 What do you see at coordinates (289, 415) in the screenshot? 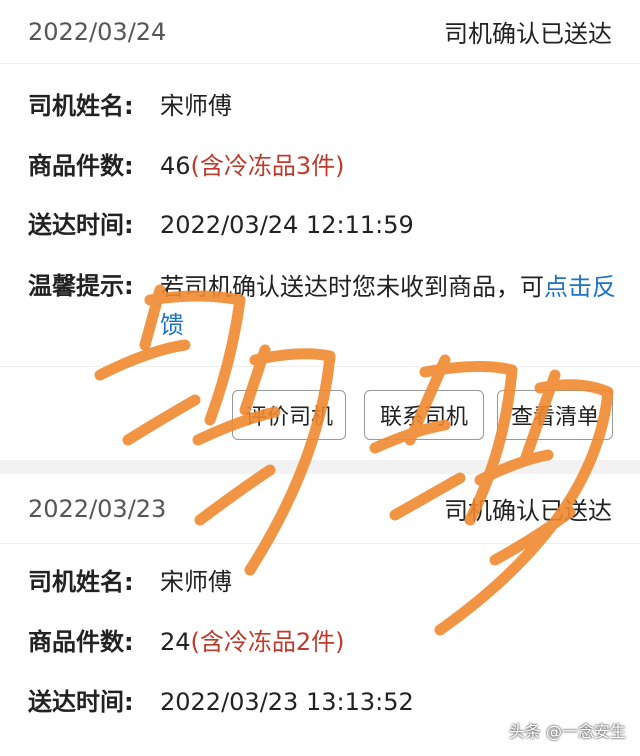
I see `rate-driver-button: 评价司机` at bounding box center [289, 415].